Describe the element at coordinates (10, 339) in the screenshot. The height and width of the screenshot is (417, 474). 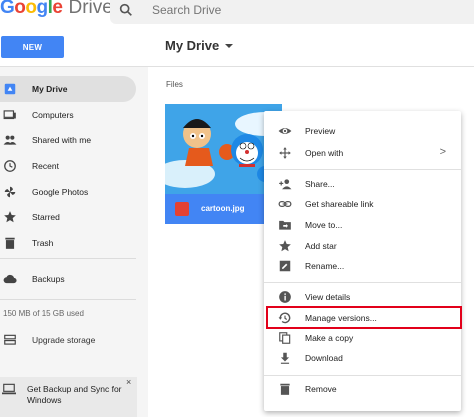
I see `storage-icon` at that location.